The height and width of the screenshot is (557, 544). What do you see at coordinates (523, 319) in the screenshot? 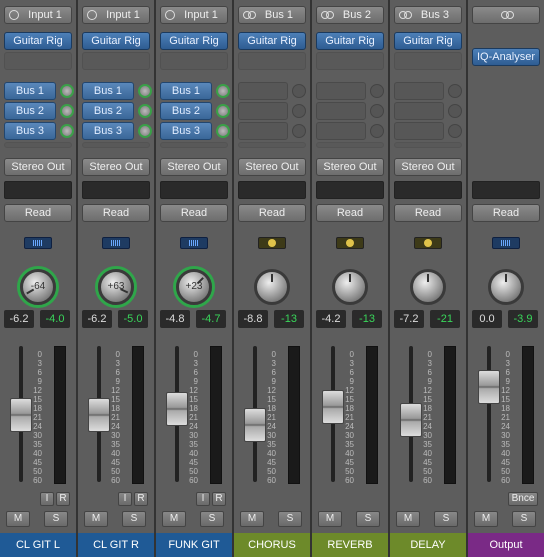
I see `peak-readout: -3.9` at bounding box center [523, 319].